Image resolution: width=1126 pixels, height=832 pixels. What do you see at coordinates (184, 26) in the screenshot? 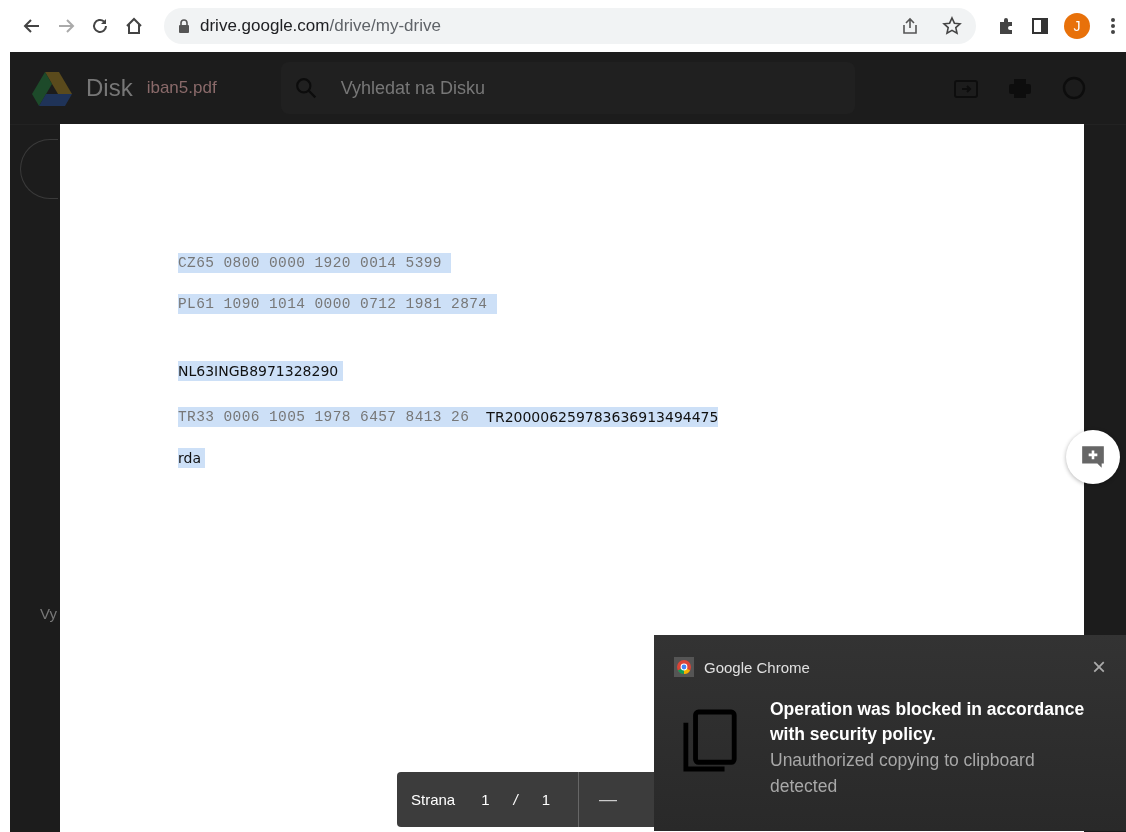
I see `lock-icon` at bounding box center [184, 26].